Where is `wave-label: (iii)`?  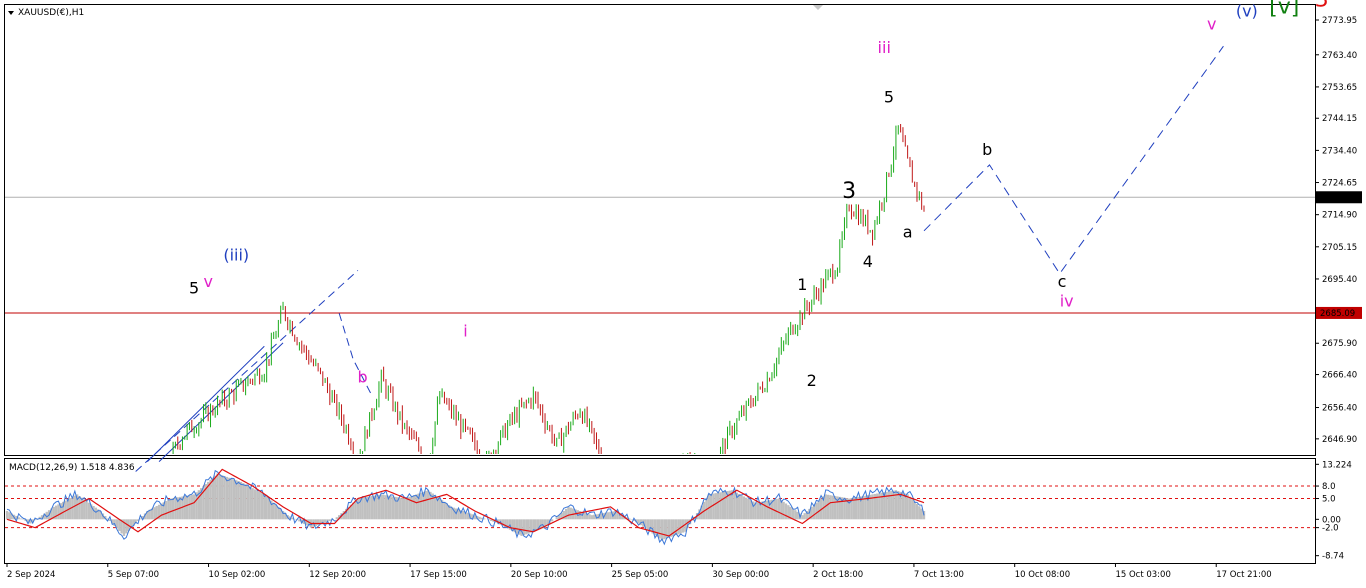 wave-label: (iii) is located at coordinates (236, 254).